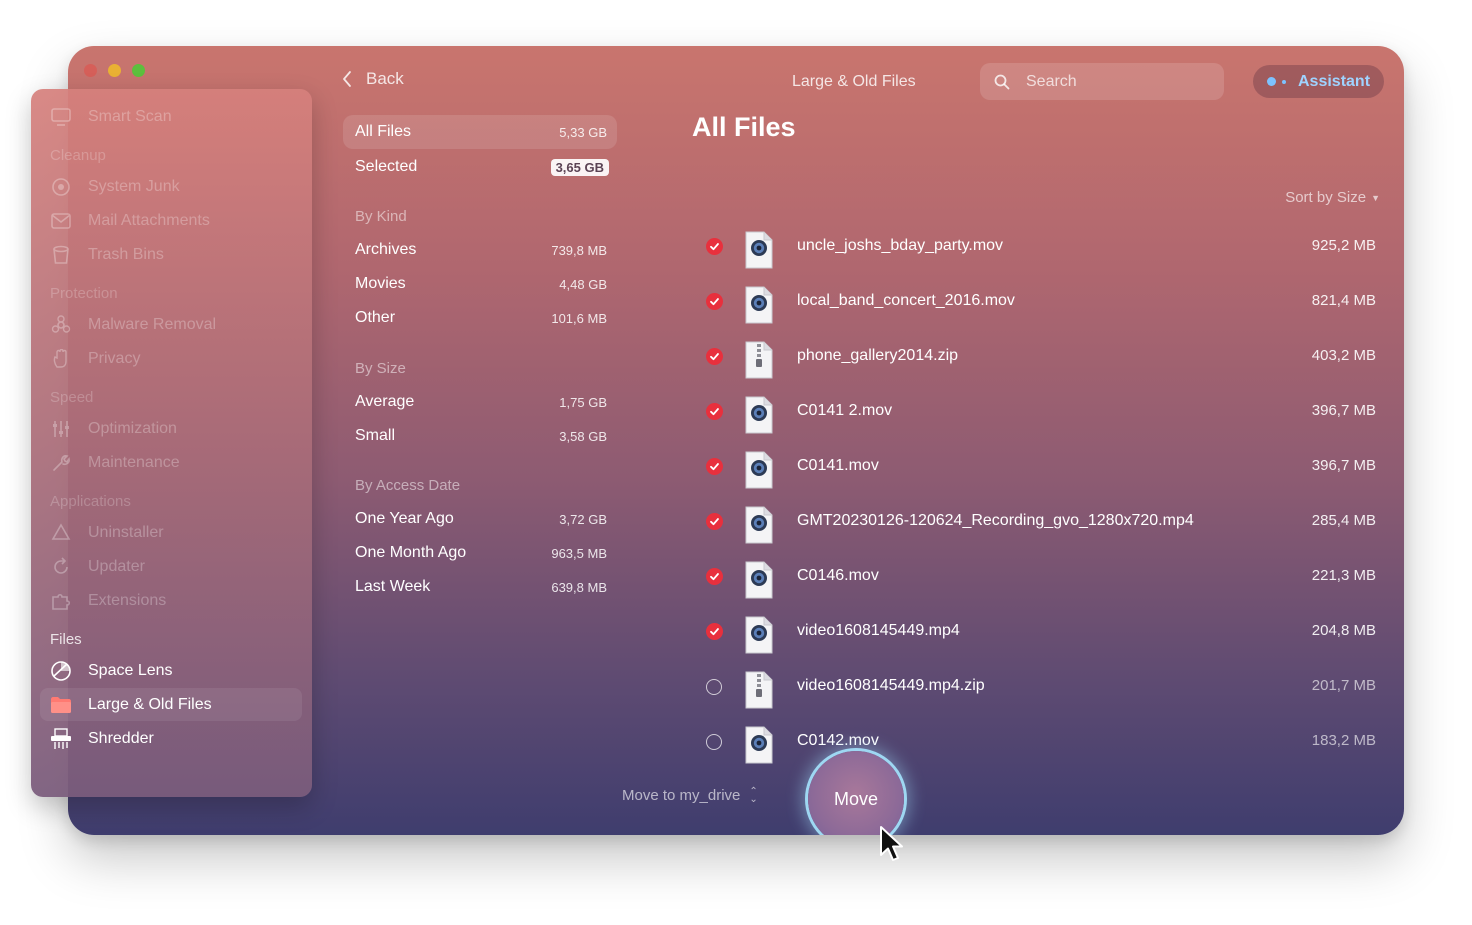 The width and height of the screenshot is (1472, 925). What do you see at coordinates (1334, 81) in the screenshot?
I see `assistant-label: Assistant` at bounding box center [1334, 81].